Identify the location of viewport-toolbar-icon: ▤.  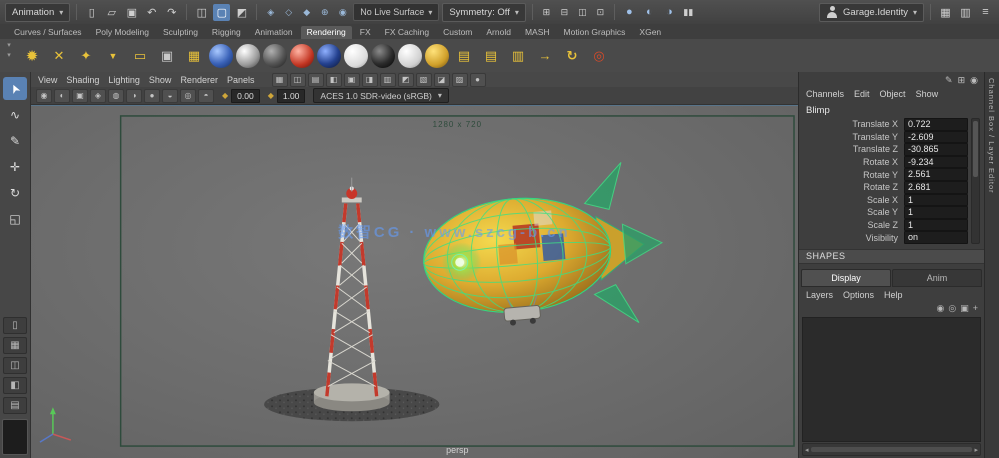
(315, 79).